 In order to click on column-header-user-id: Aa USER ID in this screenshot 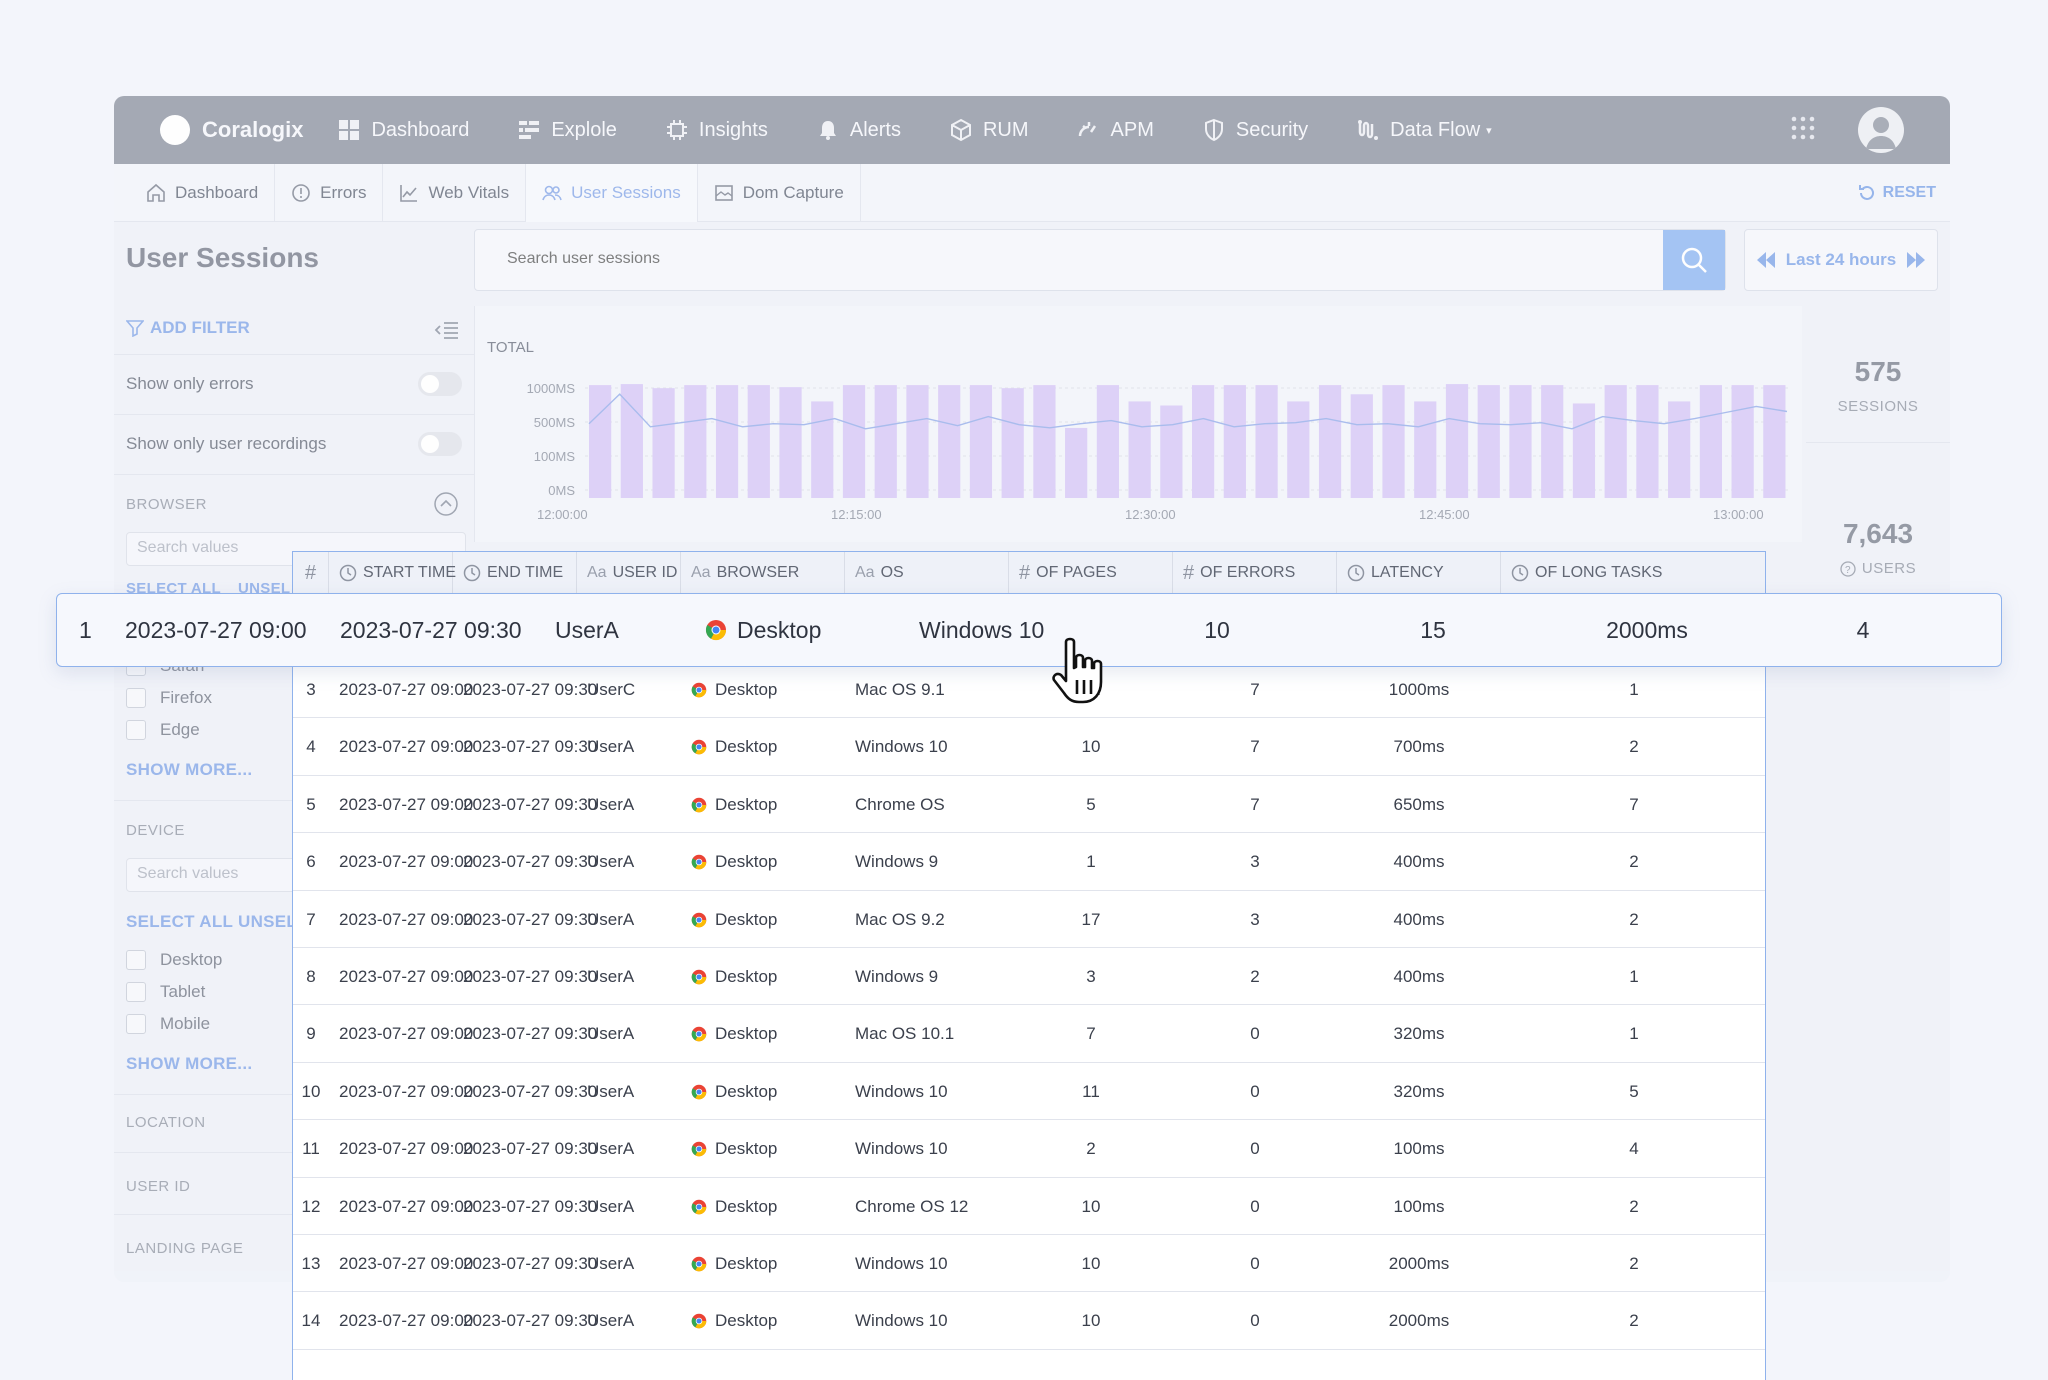, I will do `click(629, 573)`.